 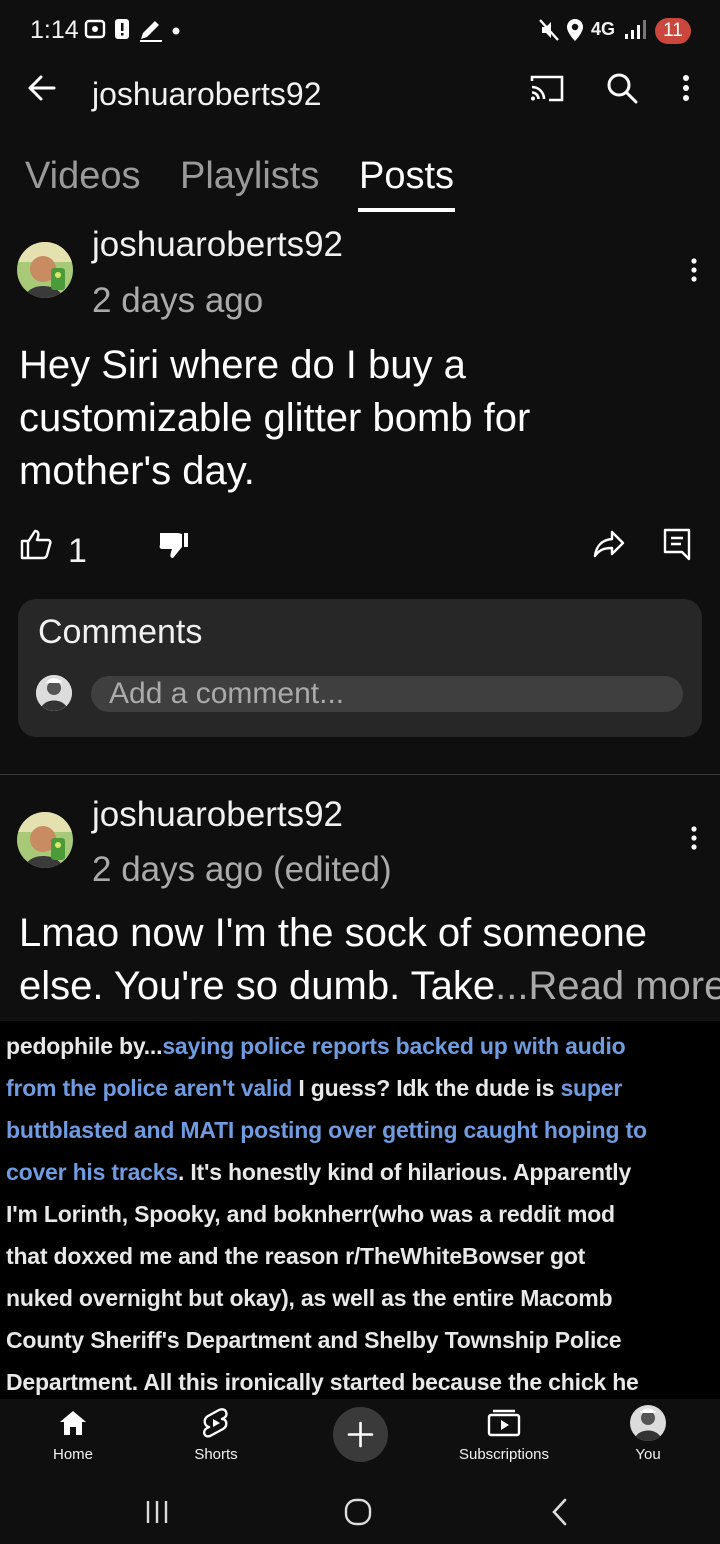 What do you see at coordinates (257, 986) in the screenshot?
I see `post-text-fragment: else. You're so dumb. Take` at bounding box center [257, 986].